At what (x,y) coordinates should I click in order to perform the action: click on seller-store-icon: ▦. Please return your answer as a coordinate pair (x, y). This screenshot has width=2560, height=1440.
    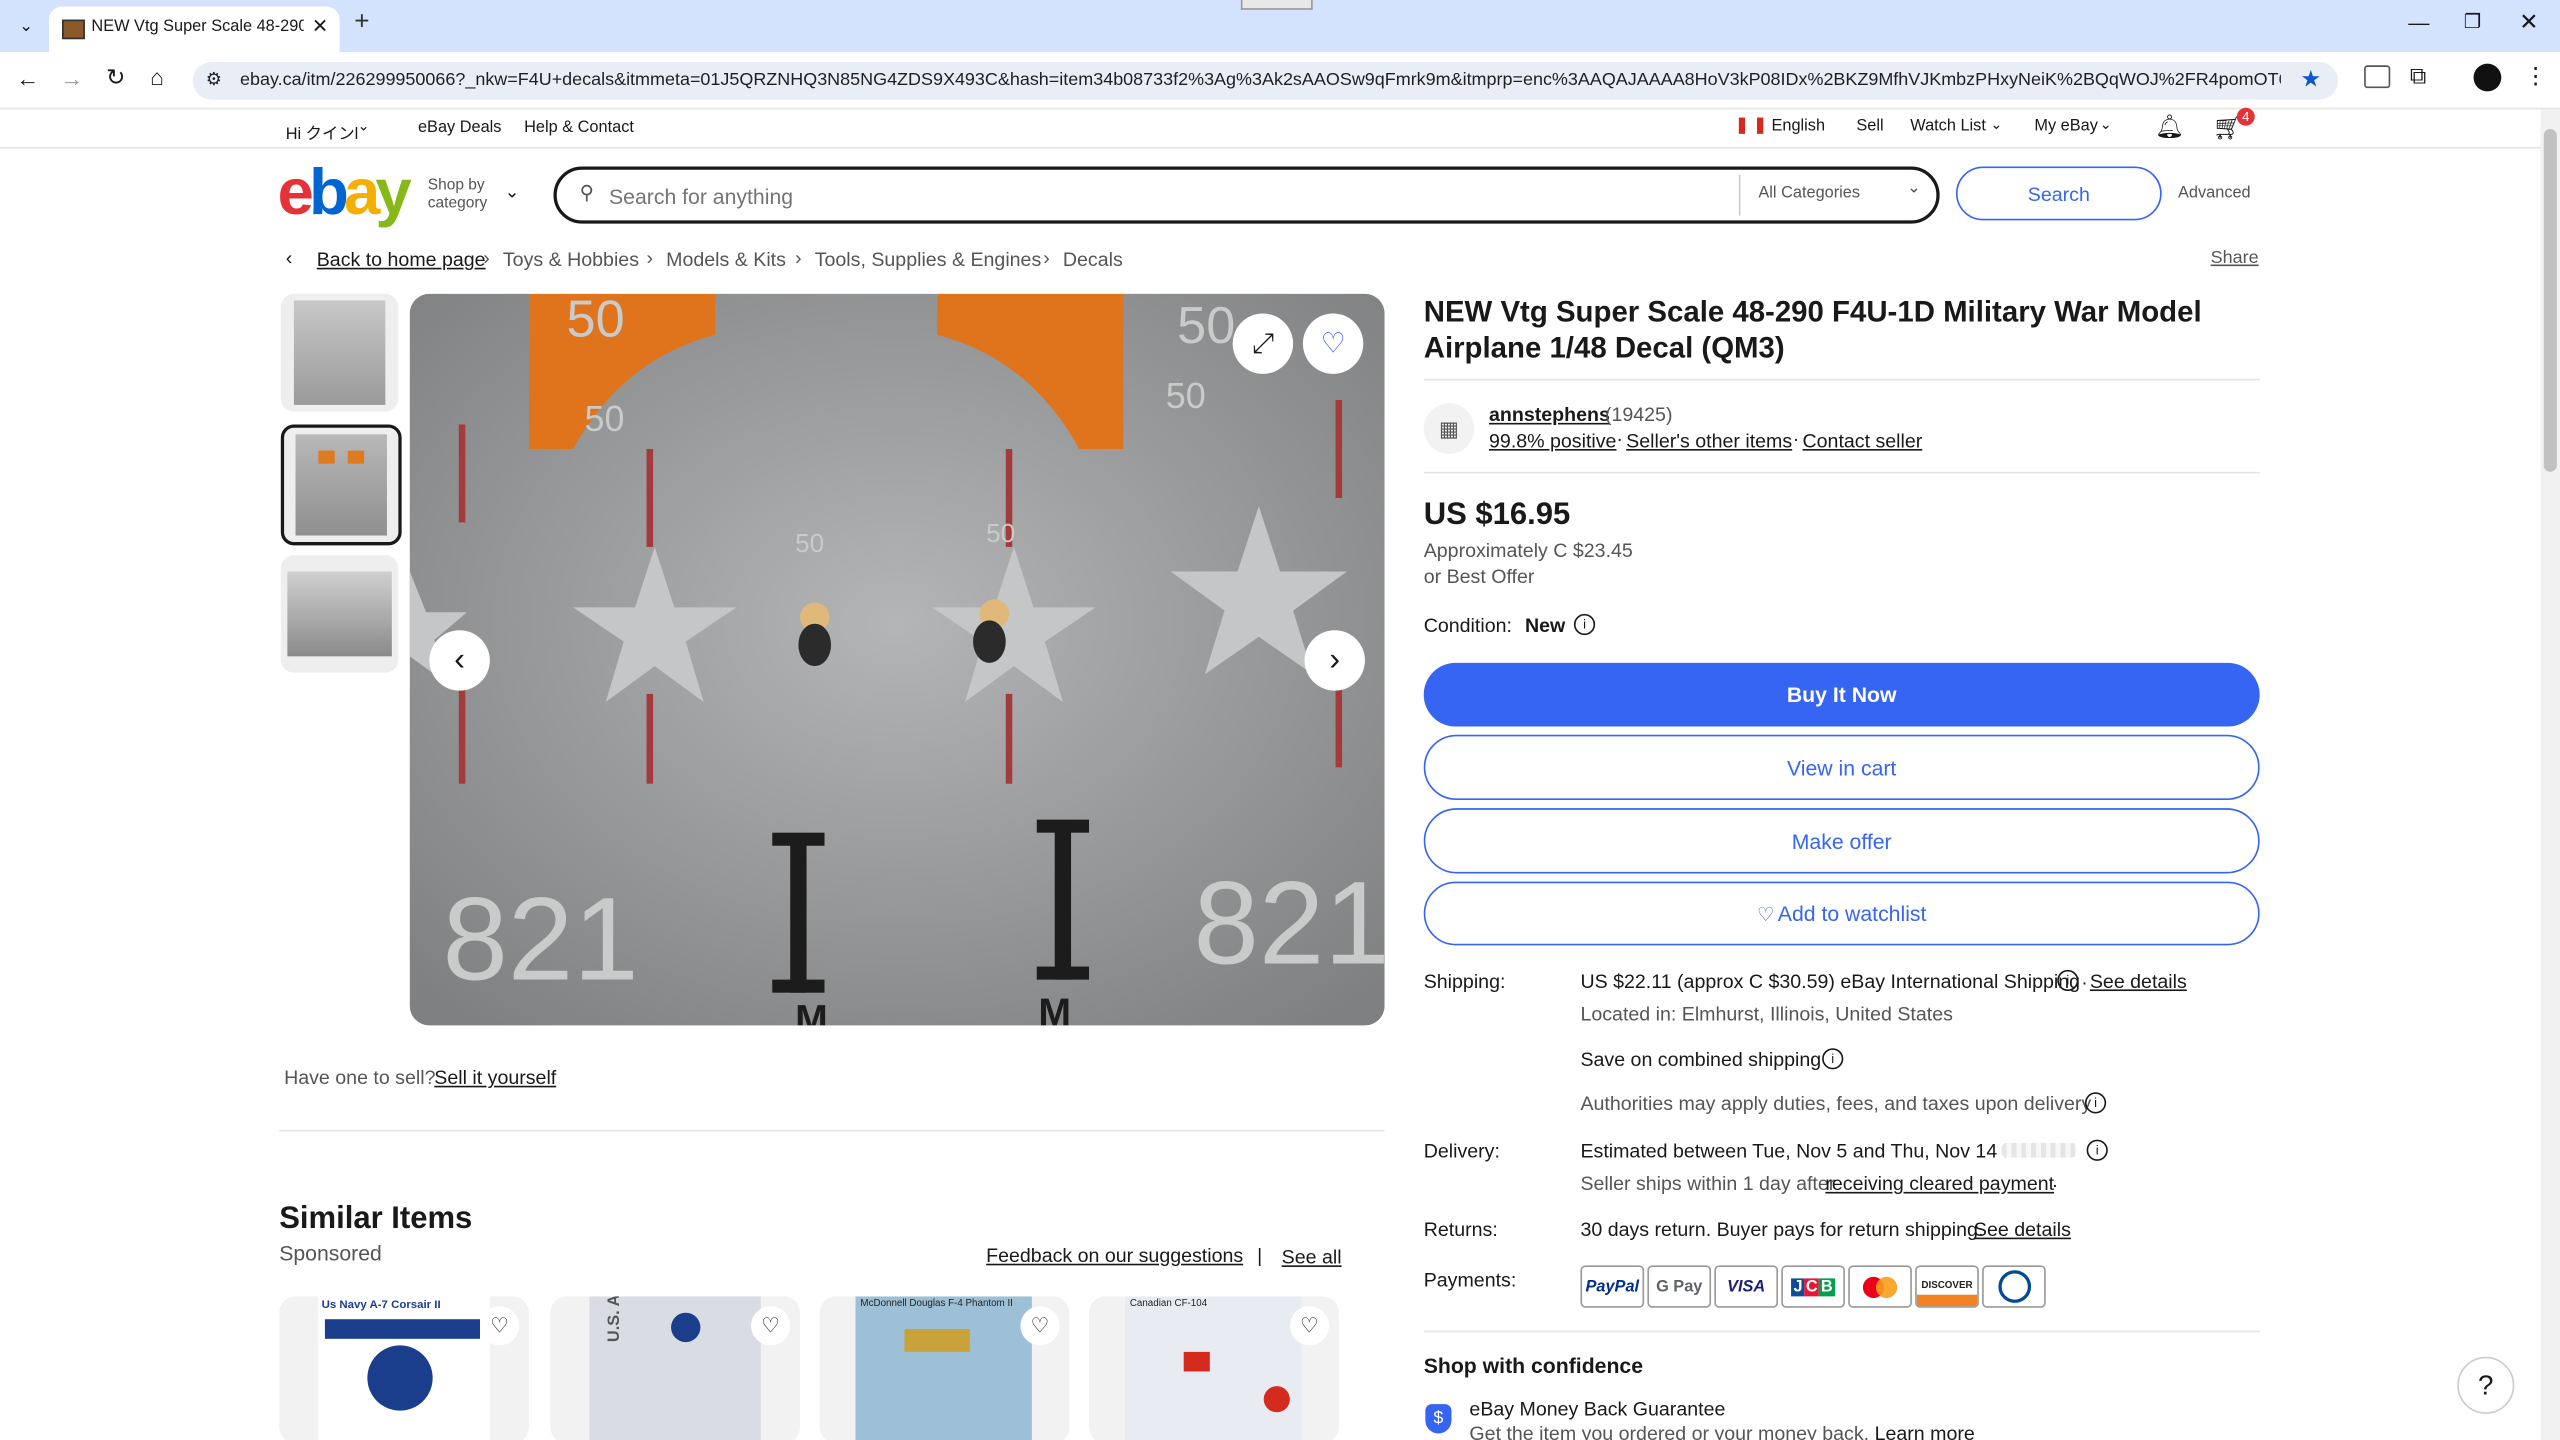
    Looking at the image, I should click on (1449, 428).